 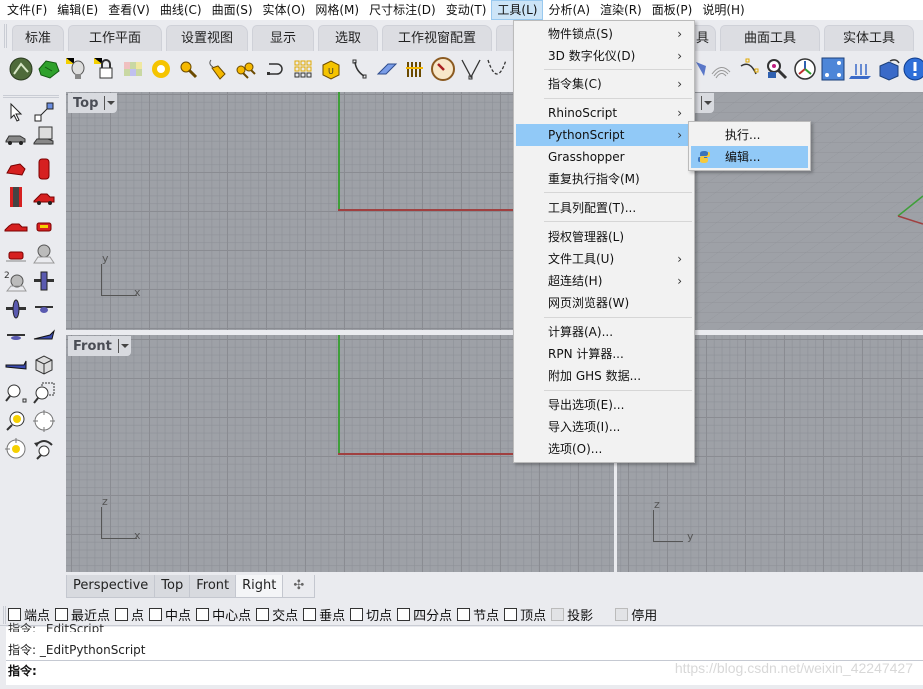 What do you see at coordinates (172, 586) in the screenshot?
I see `viewport-tab-top: Top` at bounding box center [172, 586].